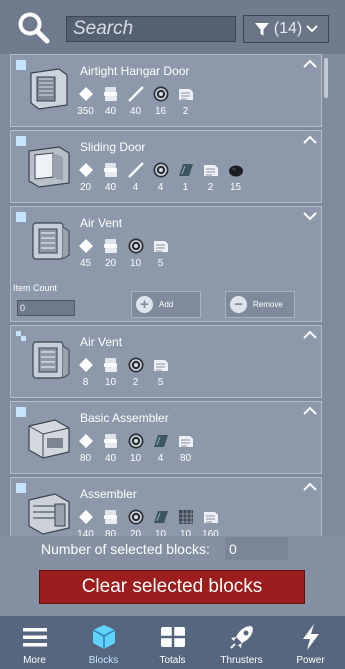 Image resolution: width=345 pixels, height=669 pixels. Describe the element at coordinates (241, 637) in the screenshot. I see `rocket-icon` at that location.